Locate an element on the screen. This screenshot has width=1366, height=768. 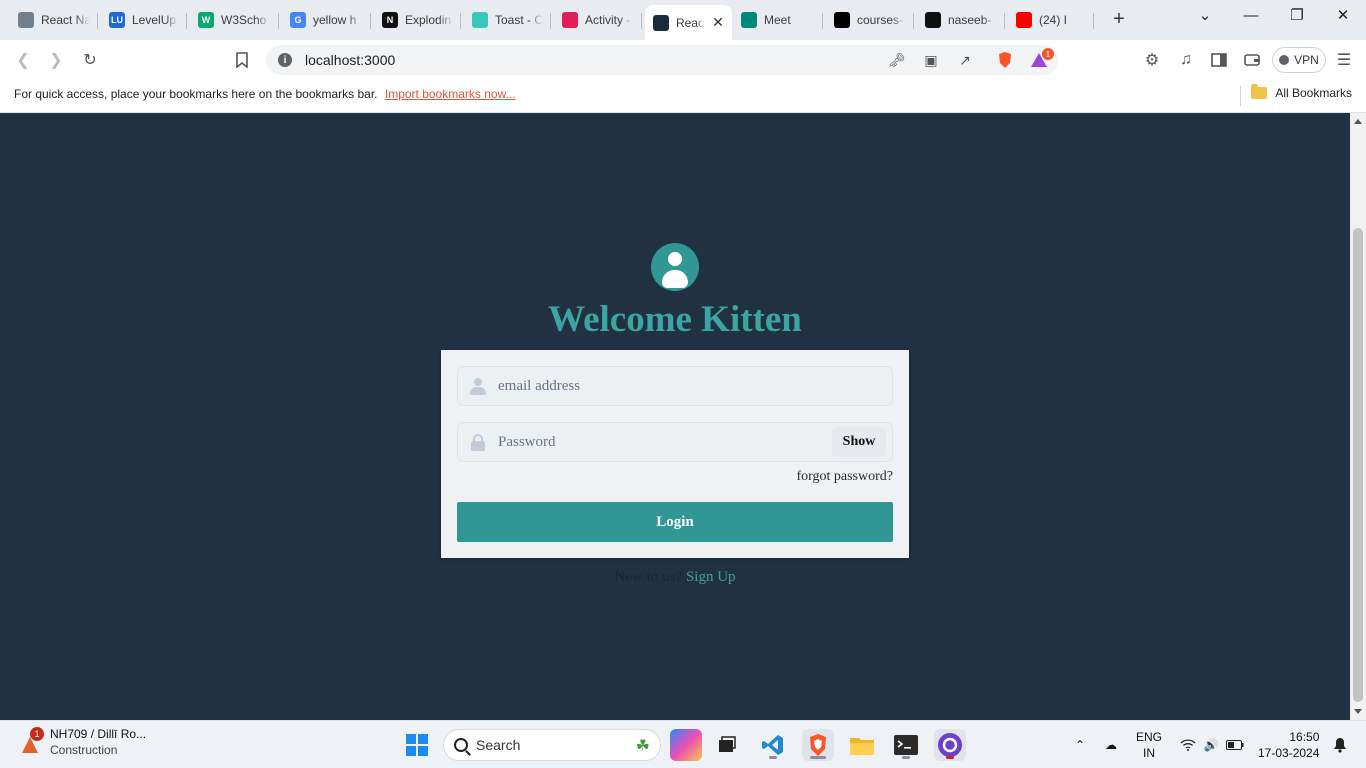
tab: courses- is located at coordinates (870, 20).